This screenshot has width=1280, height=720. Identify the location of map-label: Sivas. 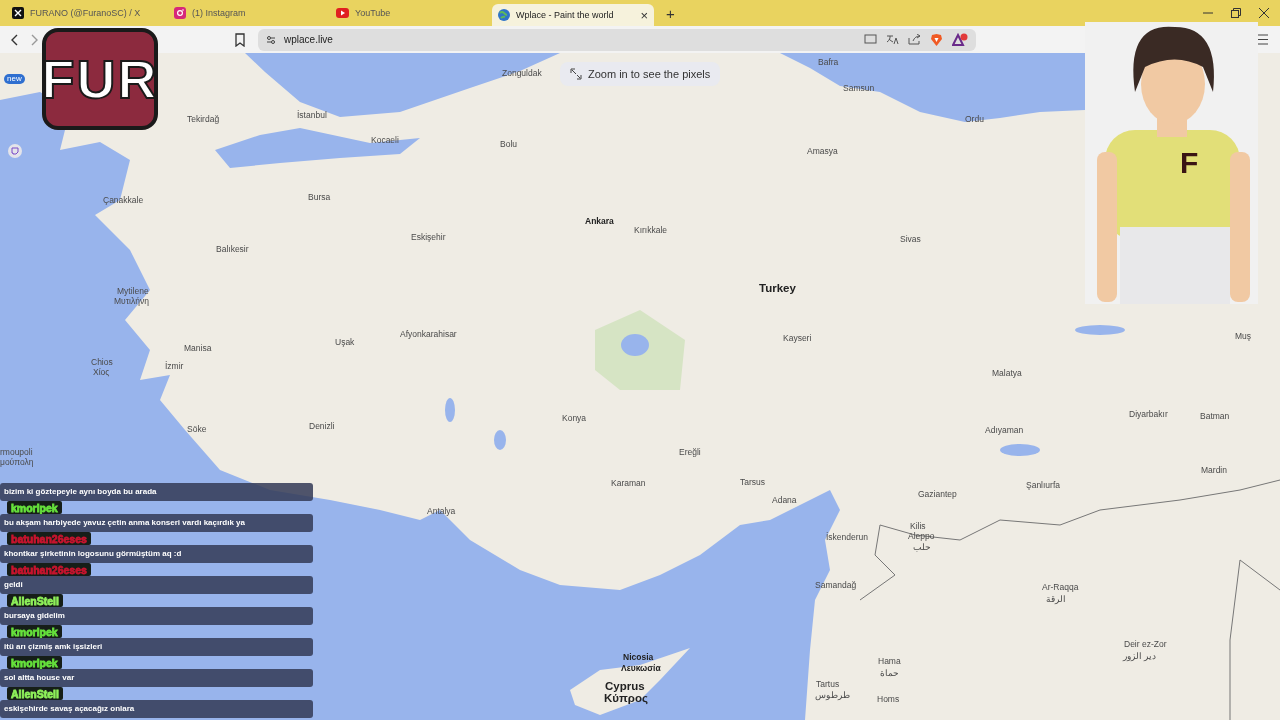
(910, 239).